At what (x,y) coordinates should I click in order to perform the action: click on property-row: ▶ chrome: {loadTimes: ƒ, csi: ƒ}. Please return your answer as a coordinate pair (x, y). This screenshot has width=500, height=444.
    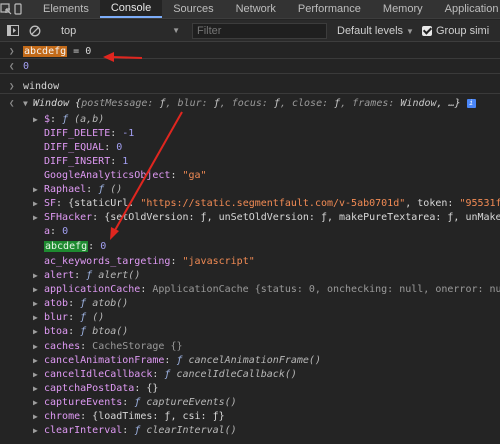
    Looking at the image, I should click on (250, 417).